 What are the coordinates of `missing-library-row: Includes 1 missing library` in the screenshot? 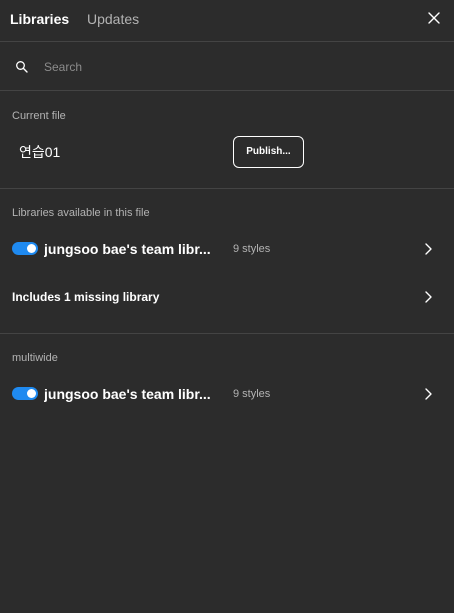 It's located at (227, 297).